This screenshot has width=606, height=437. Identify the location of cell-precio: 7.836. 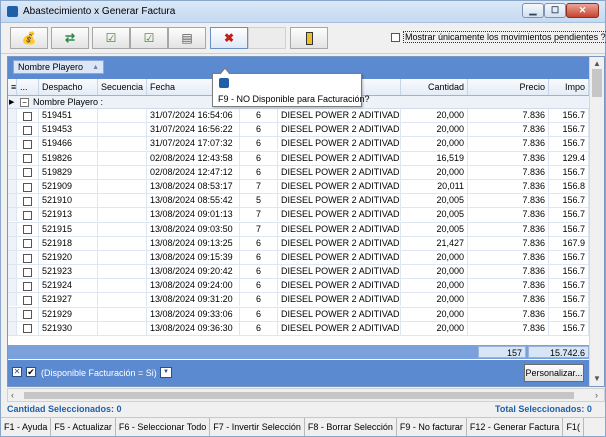
(508, 300).